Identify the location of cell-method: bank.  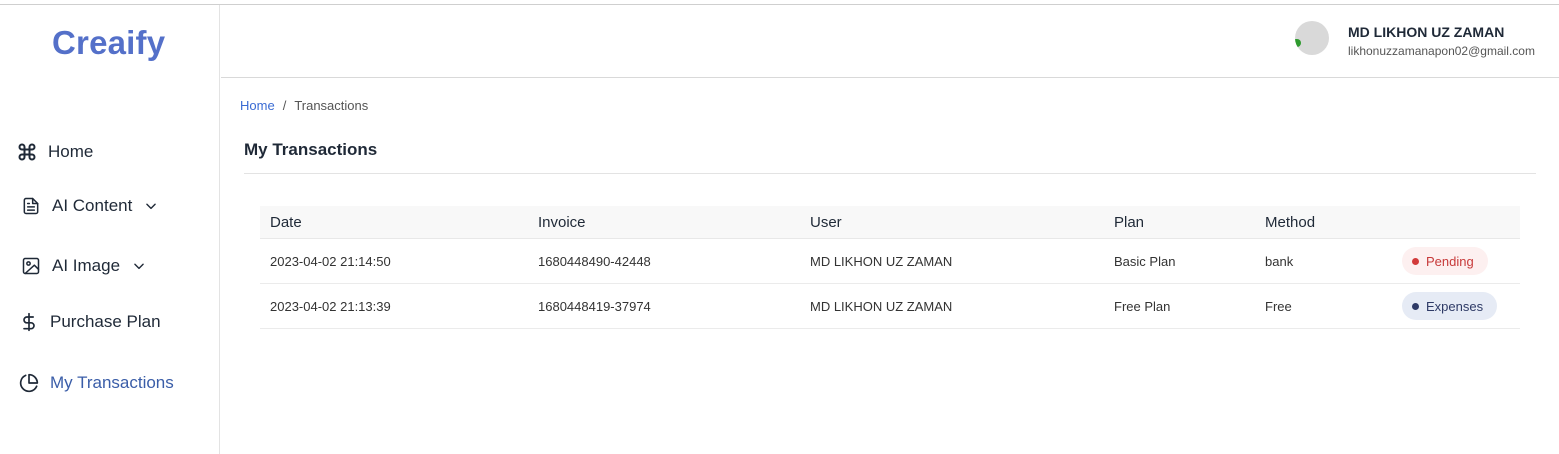
(1279, 261).